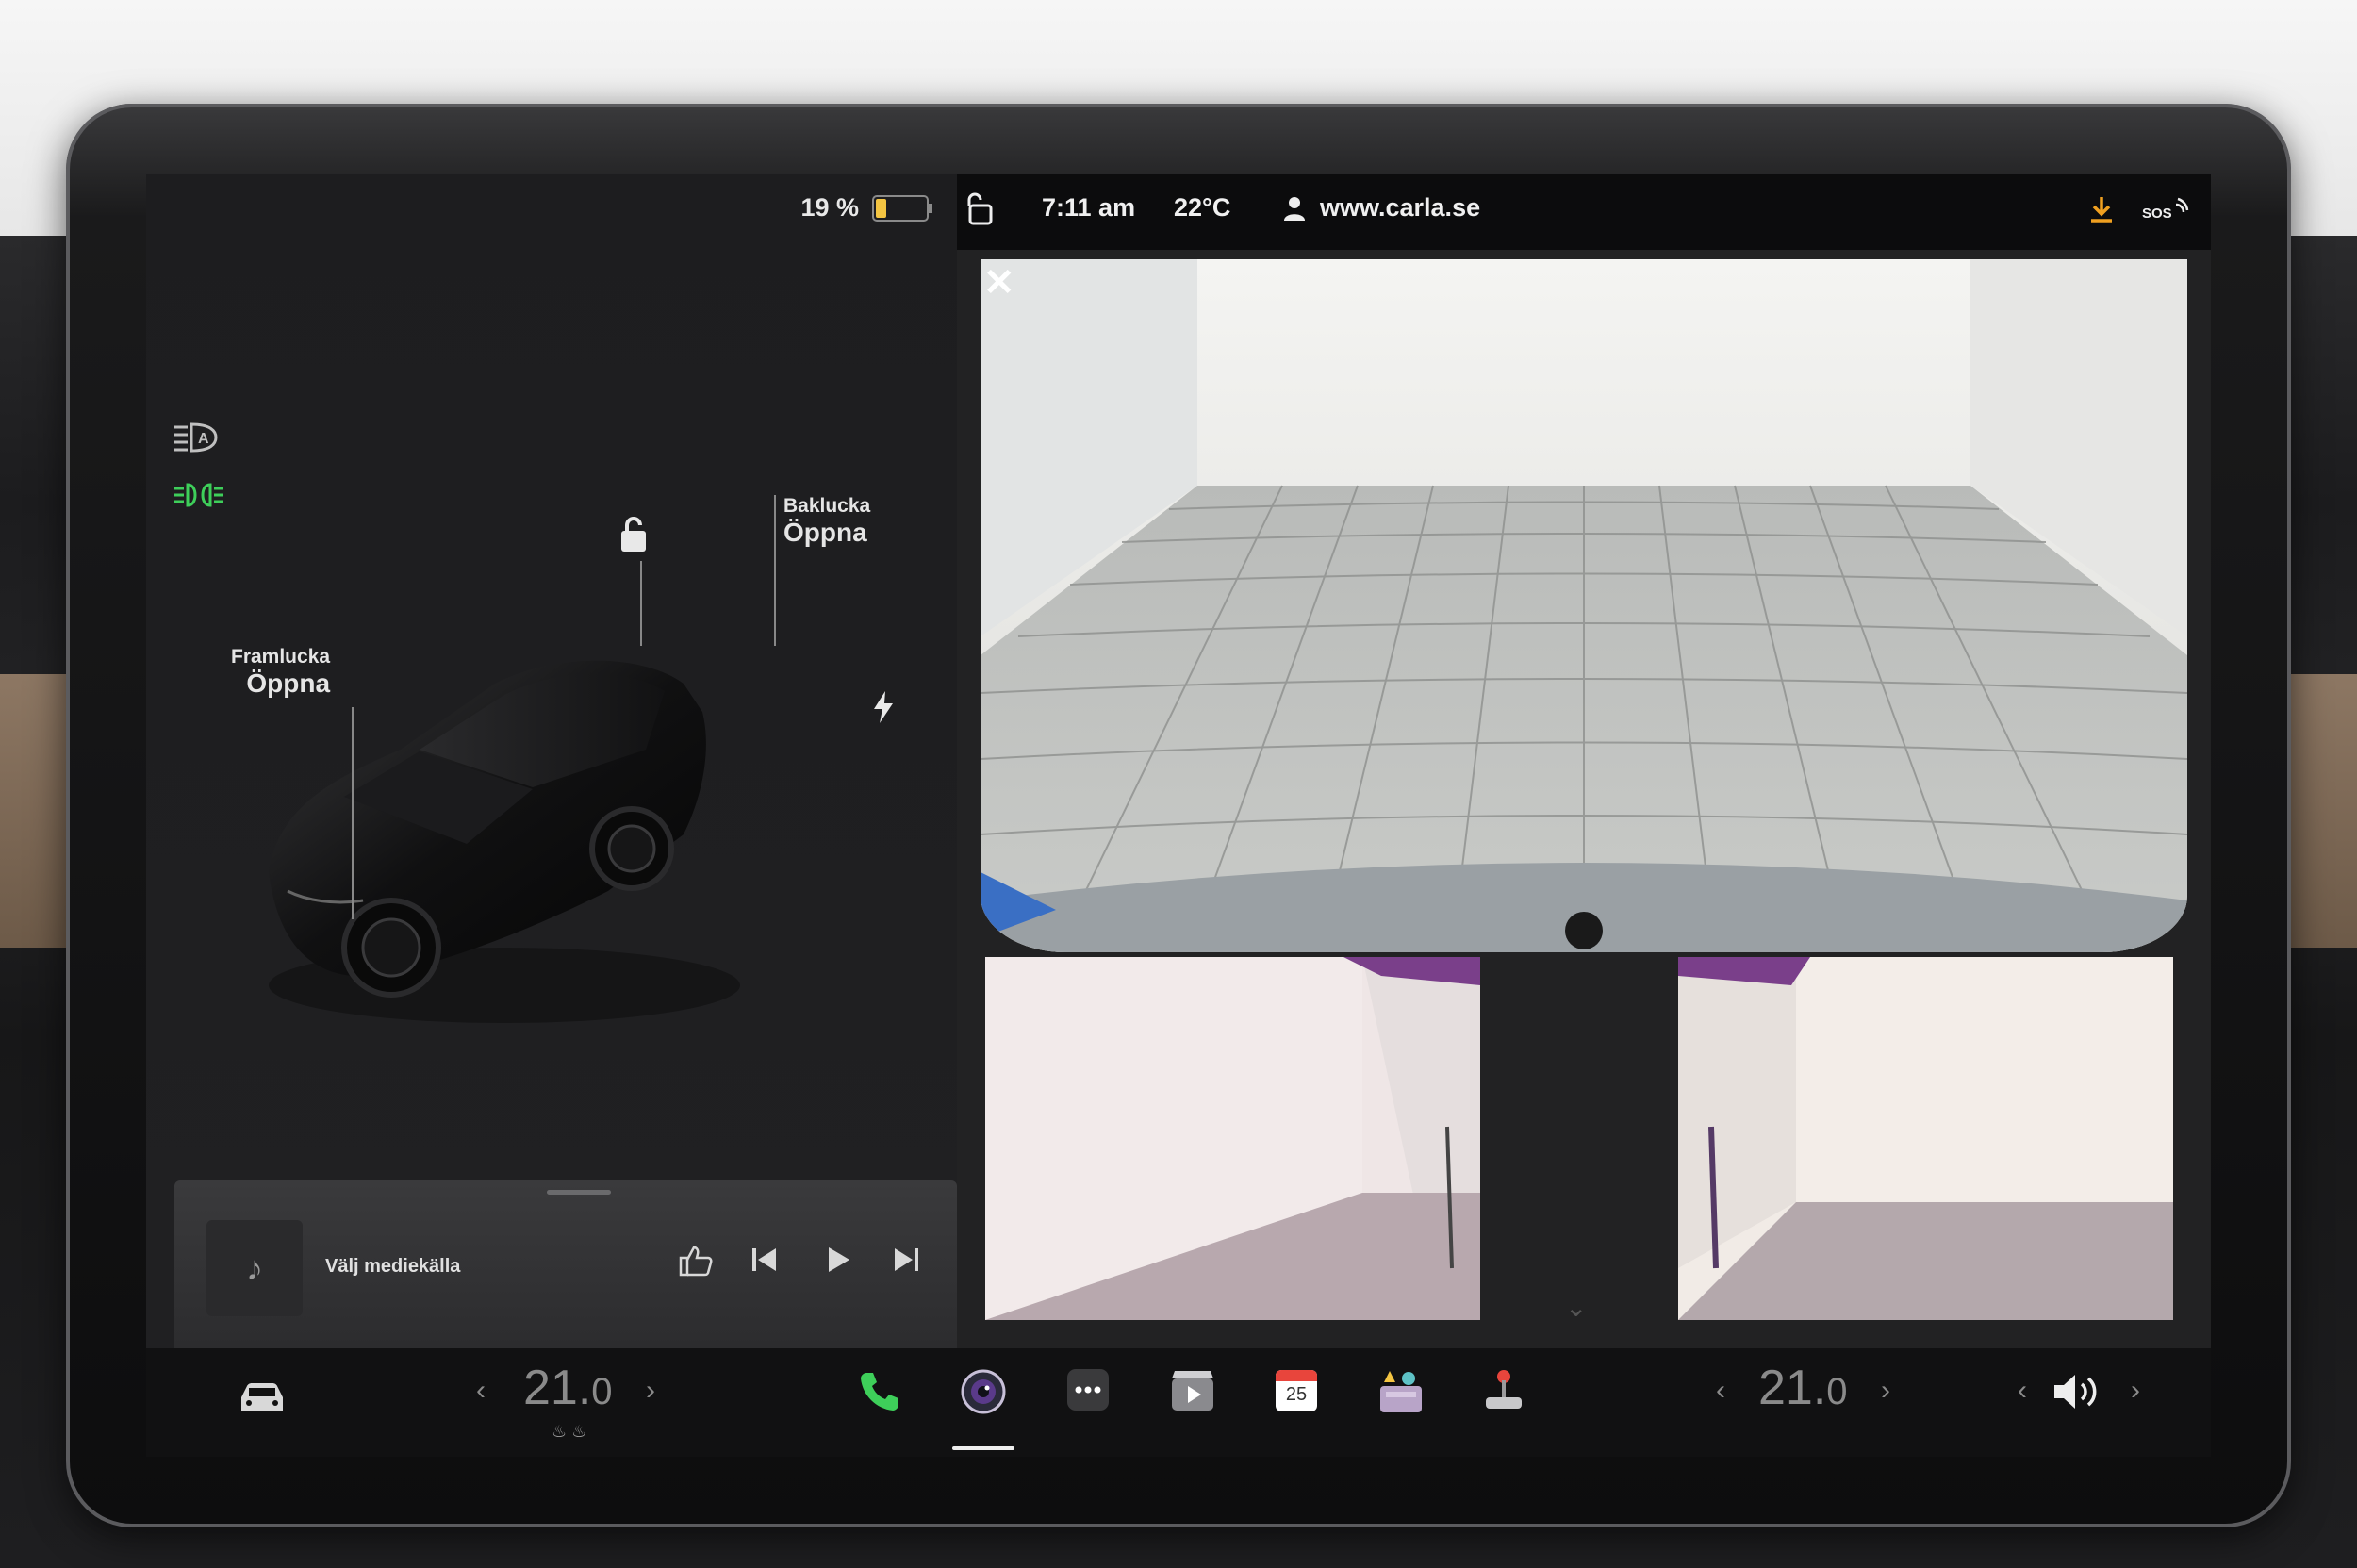 The width and height of the screenshot is (2357, 1568). Describe the element at coordinates (281, 657) in the screenshot. I see `front-trunk-label: Framlucka` at that location.